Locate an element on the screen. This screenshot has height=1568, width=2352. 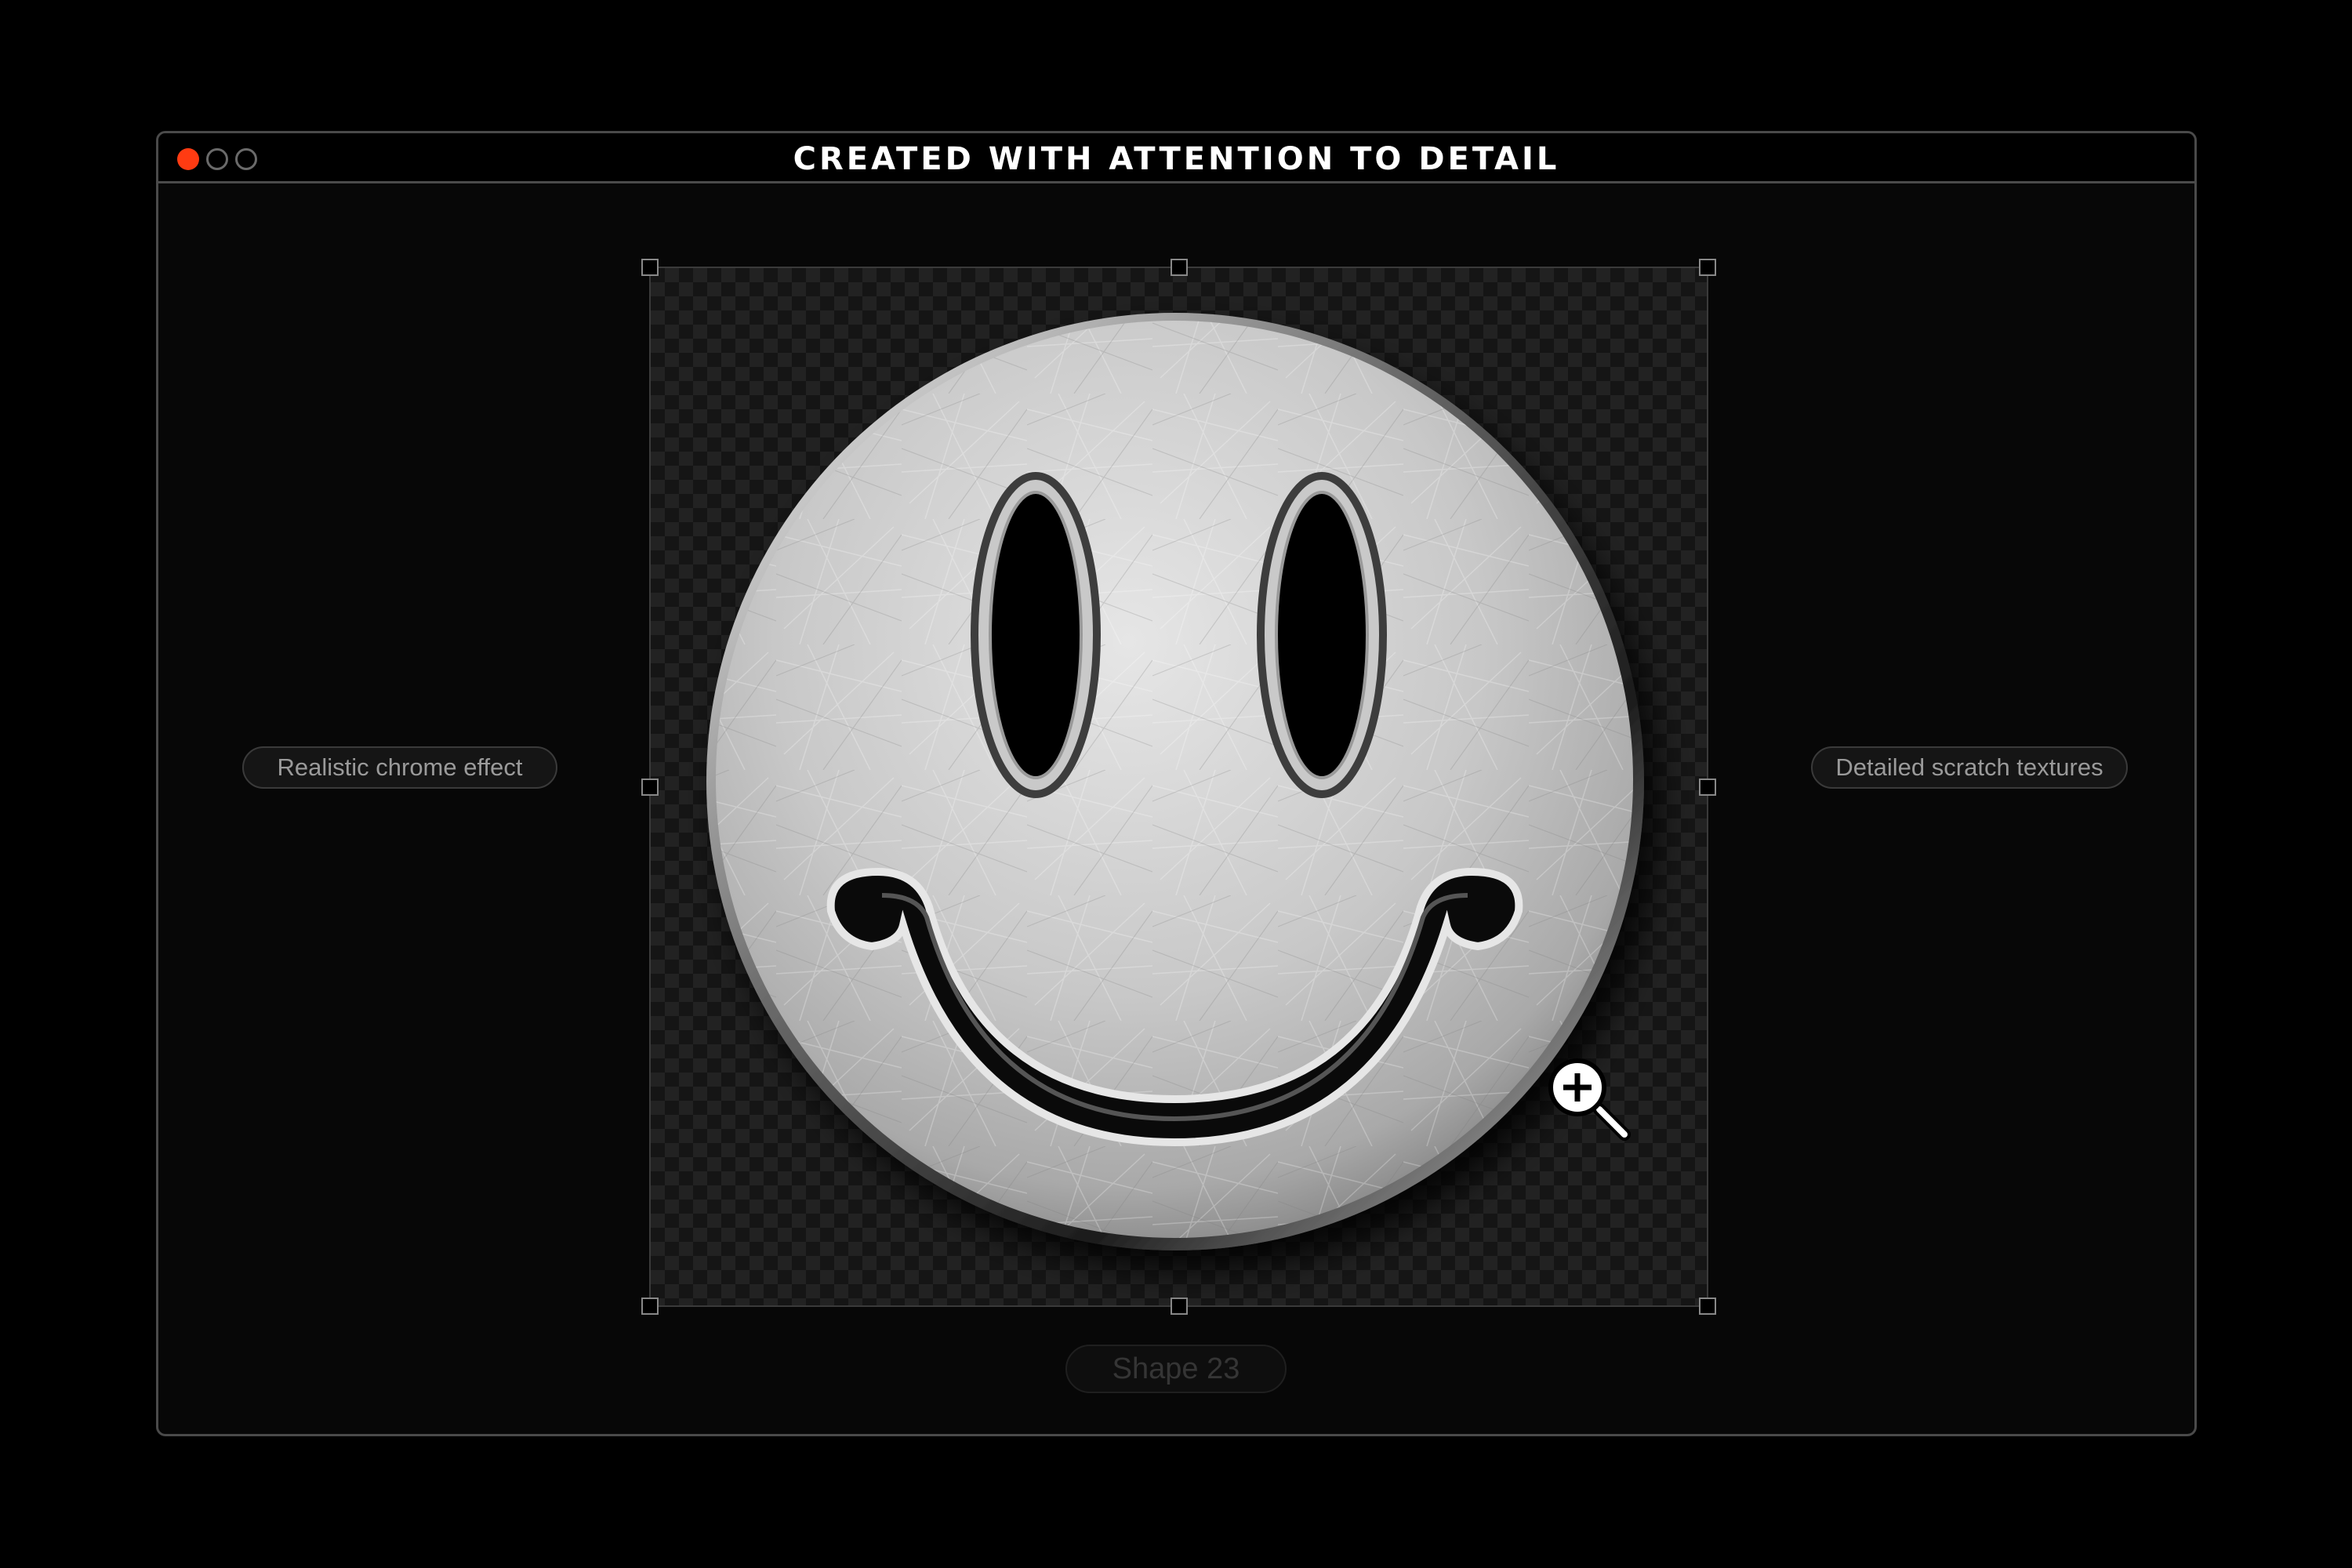
smiley-left-eye is located at coordinates (1036, 635).